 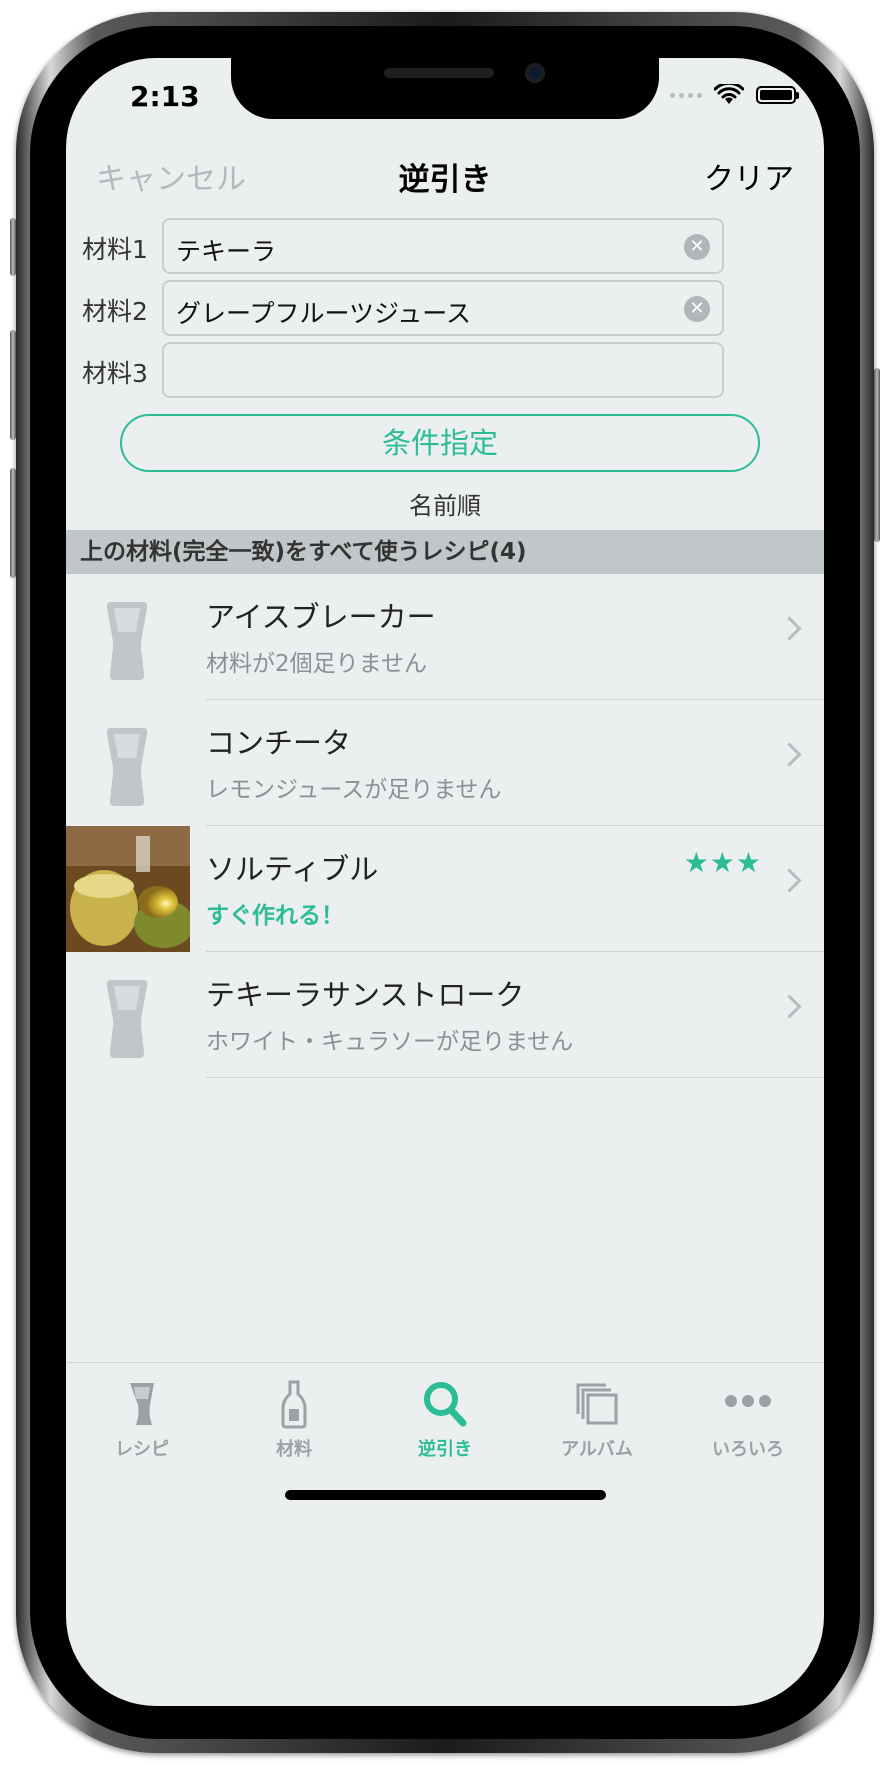 What do you see at coordinates (279, 743) in the screenshot?
I see `recipe-name: コンチータ` at bounding box center [279, 743].